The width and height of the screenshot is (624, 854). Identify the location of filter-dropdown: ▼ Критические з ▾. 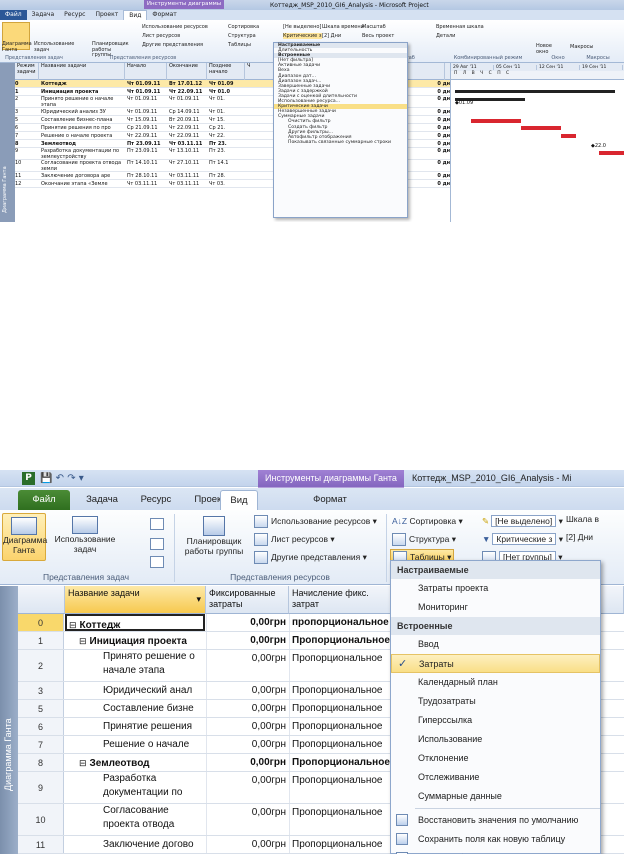
(522, 539).